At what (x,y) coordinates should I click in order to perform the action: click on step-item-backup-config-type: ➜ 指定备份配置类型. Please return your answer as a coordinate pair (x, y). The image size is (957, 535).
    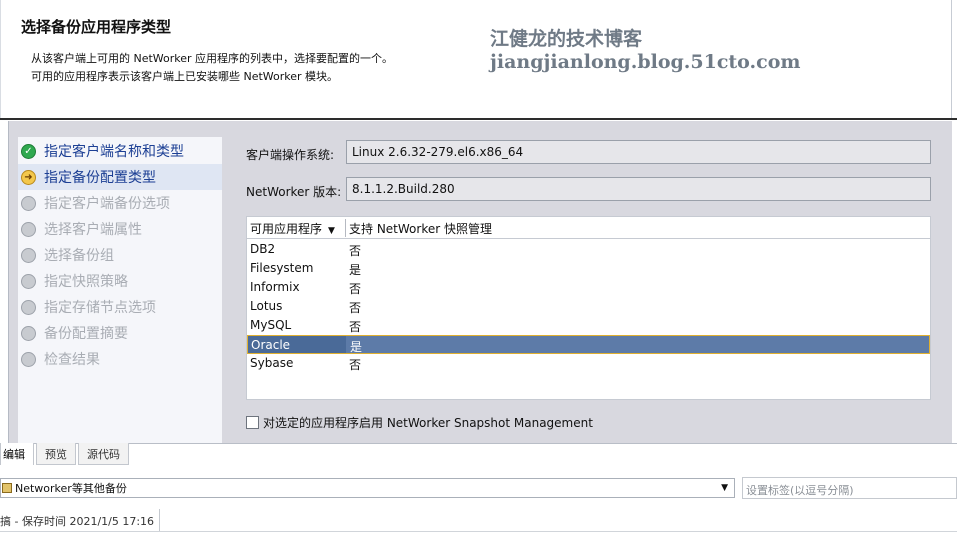
    Looking at the image, I should click on (120, 177).